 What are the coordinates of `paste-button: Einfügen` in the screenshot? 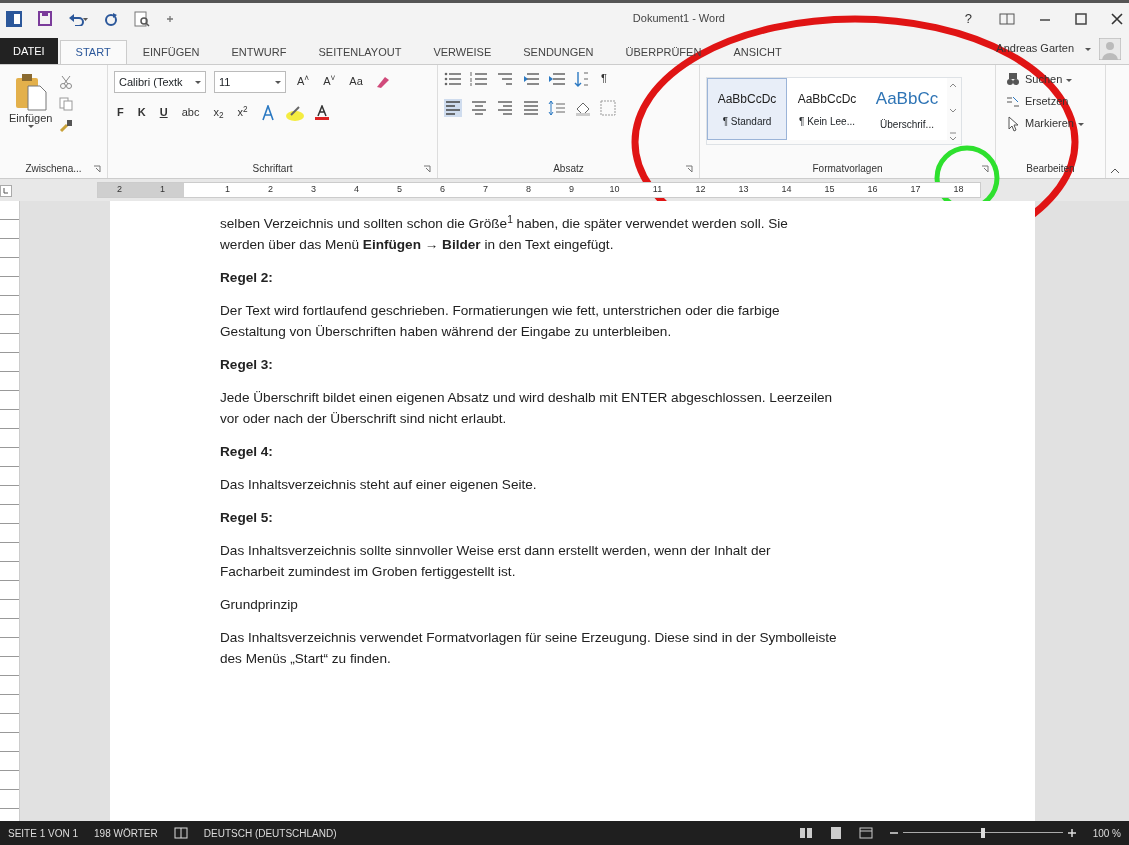 It's located at (31, 116).